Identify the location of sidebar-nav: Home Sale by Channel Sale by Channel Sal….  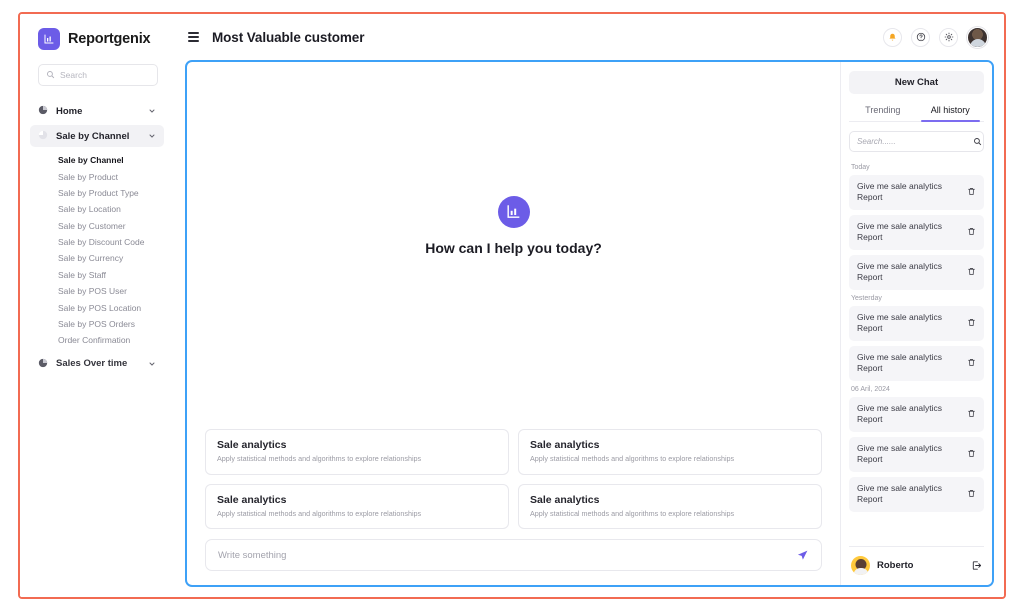
(97, 237).